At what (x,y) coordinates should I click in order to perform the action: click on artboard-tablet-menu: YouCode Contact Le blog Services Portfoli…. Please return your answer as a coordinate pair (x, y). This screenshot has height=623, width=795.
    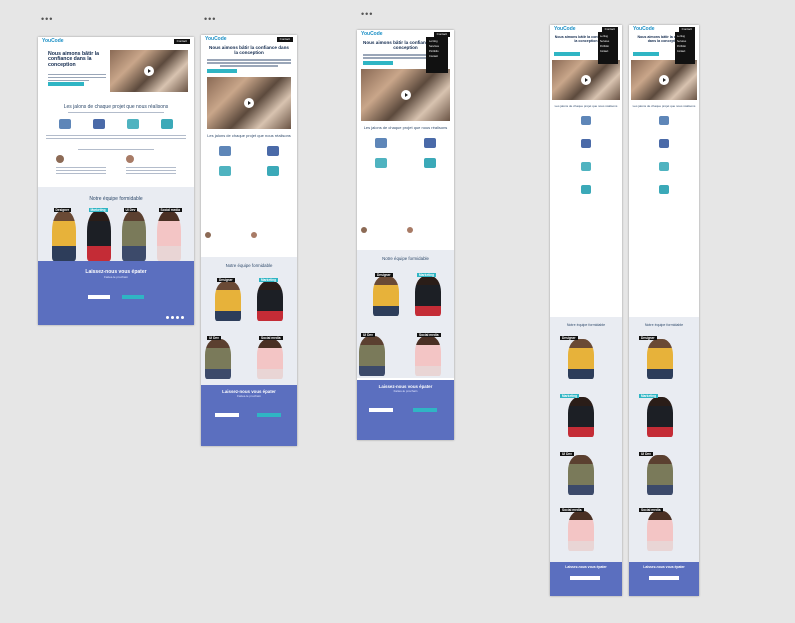
    Looking at the image, I should click on (405, 235).